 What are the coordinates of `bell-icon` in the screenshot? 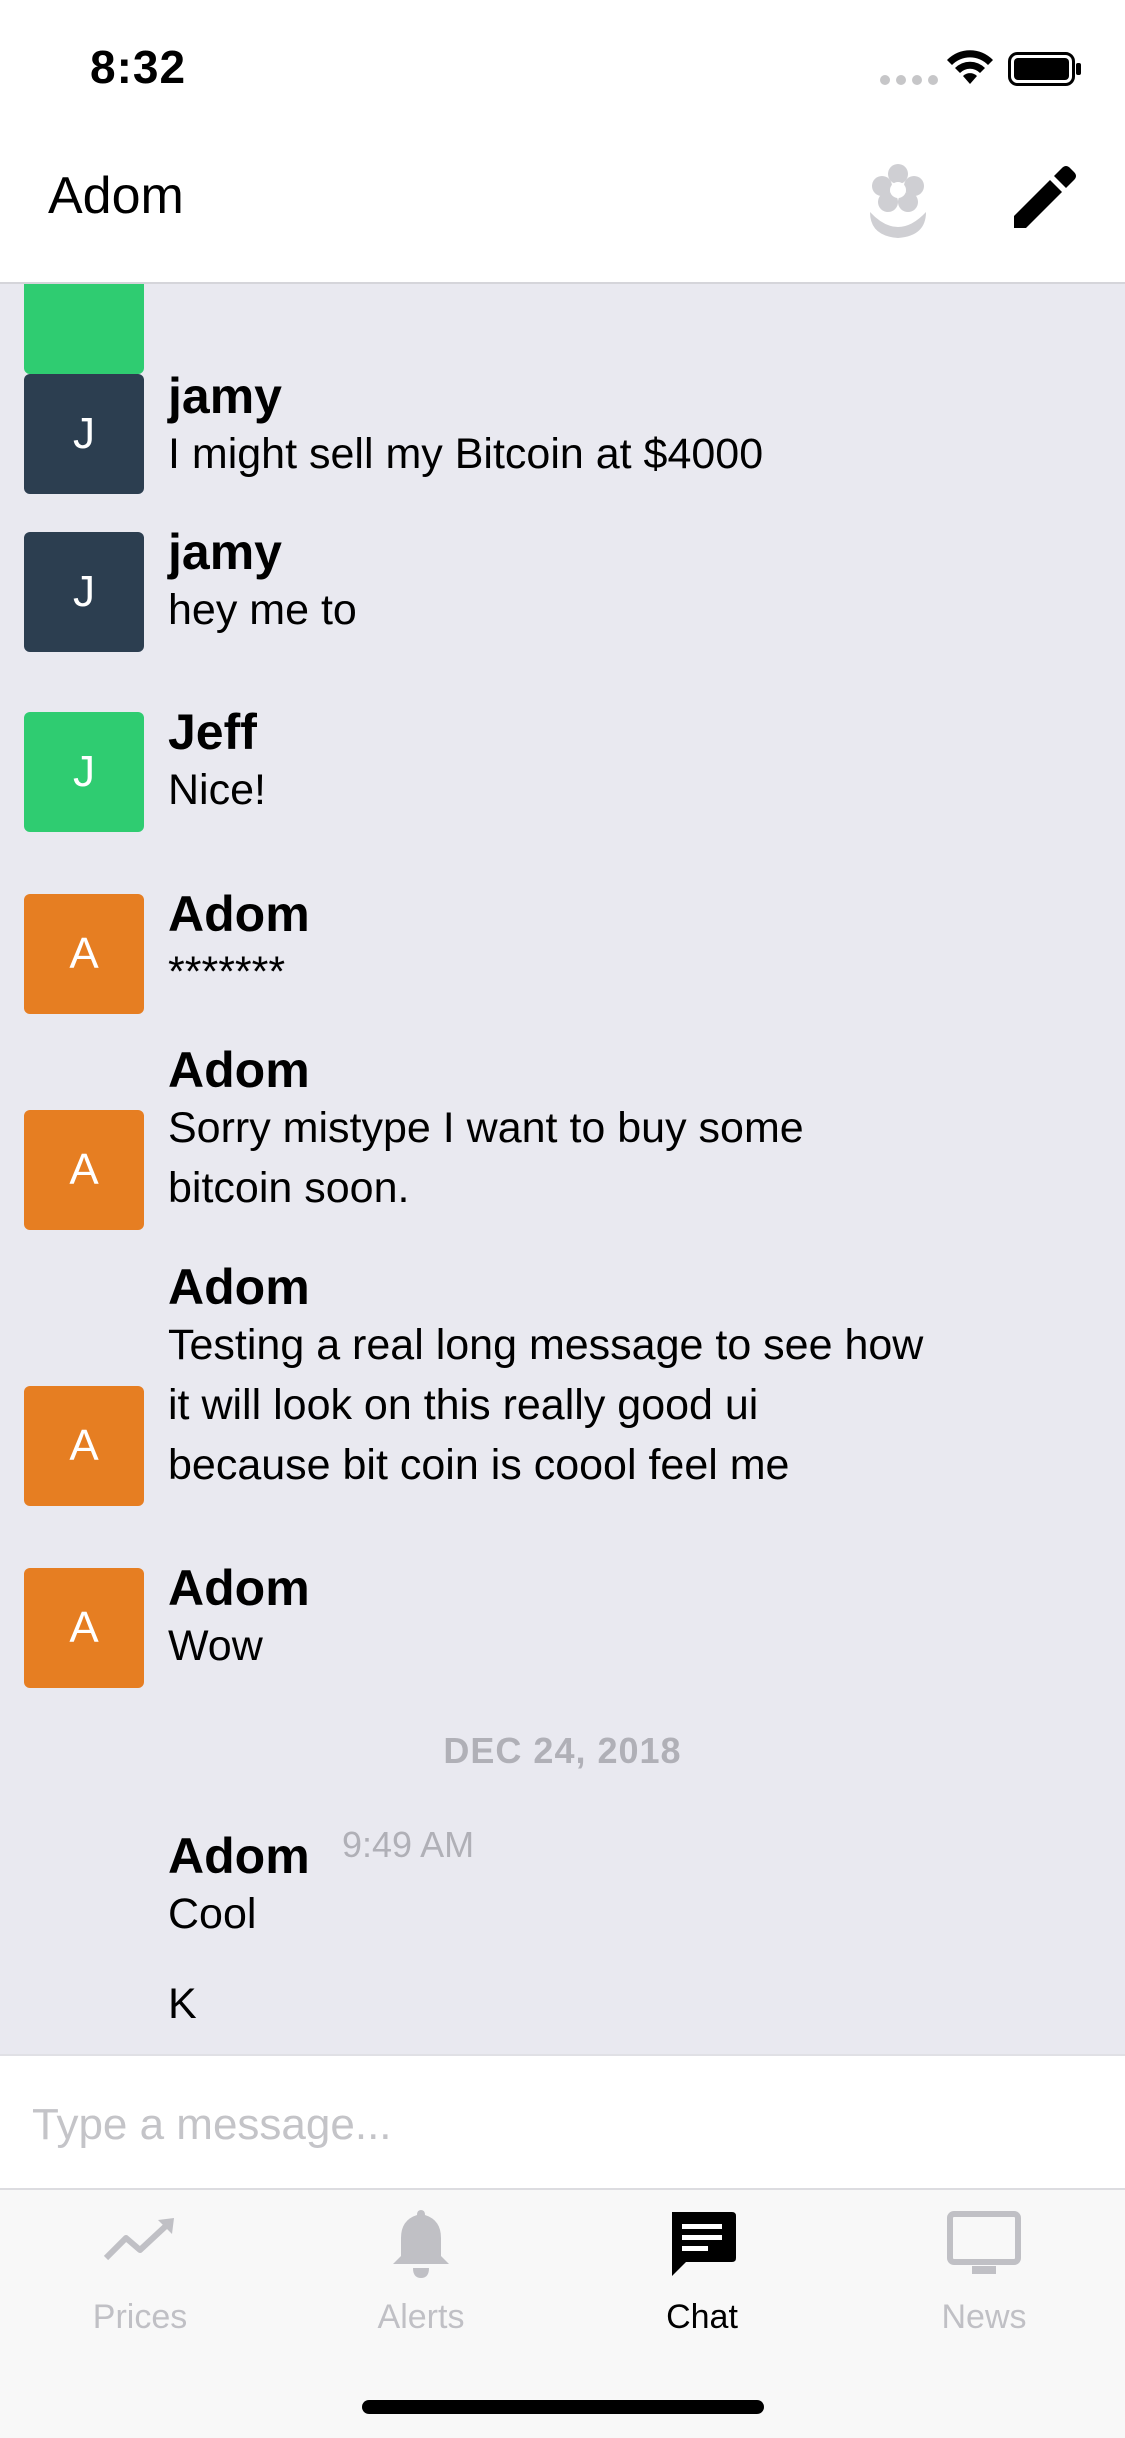 It's located at (421, 2244).